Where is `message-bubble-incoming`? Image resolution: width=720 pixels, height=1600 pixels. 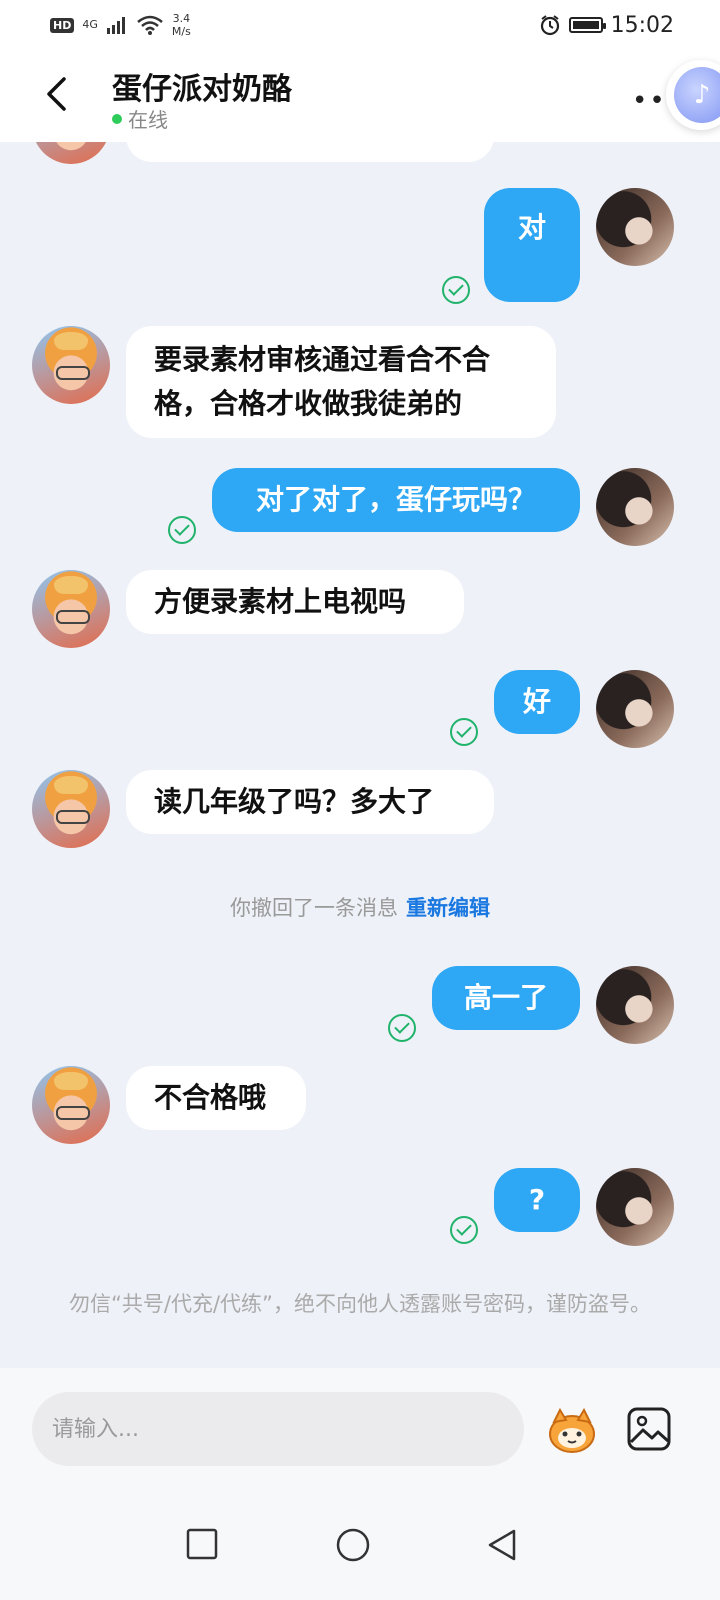 message-bubble-incoming is located at coordinates (310, 152).